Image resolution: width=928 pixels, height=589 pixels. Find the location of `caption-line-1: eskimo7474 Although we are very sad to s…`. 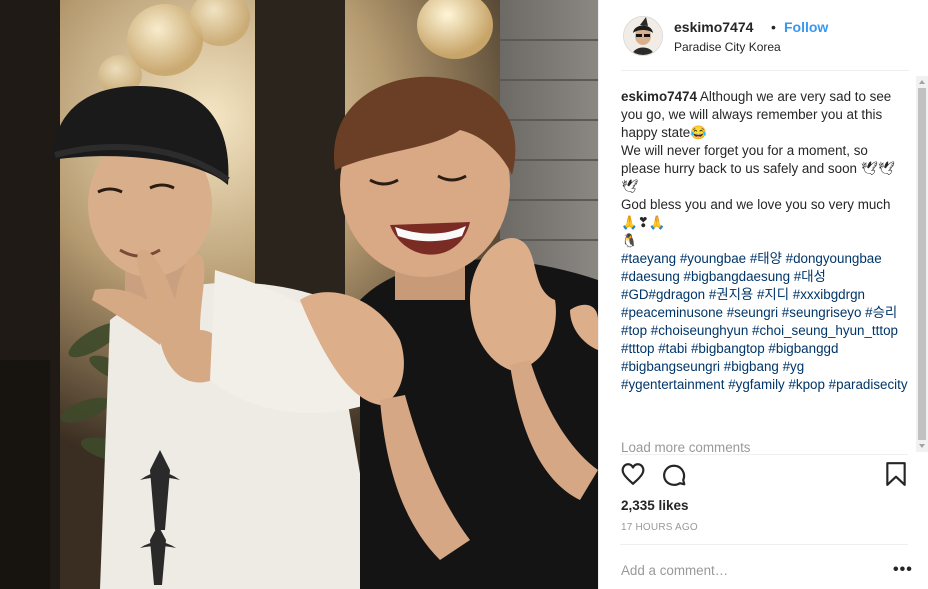

caption-line-1: eskimo7474 Although we are very sad to s… is located at coordinates (766, 115).